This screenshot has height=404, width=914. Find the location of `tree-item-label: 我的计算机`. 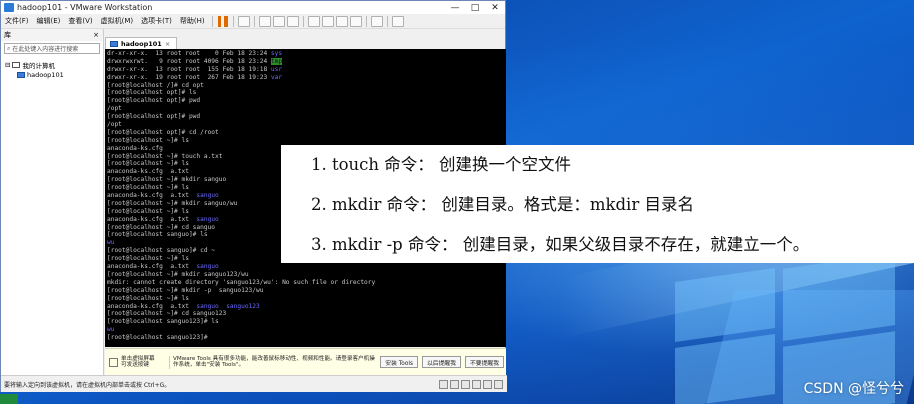

tree-item-label: 我的计算机 is located at coordinates (38, 66).